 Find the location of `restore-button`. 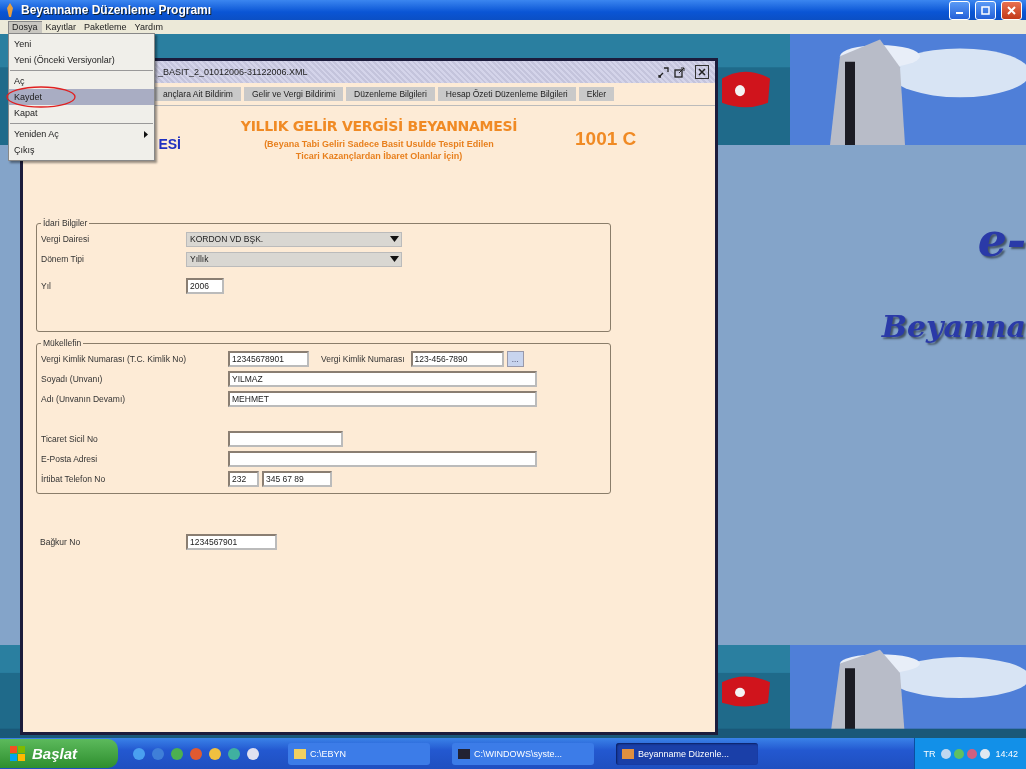

restore-button is located at coordinates (663, 72).